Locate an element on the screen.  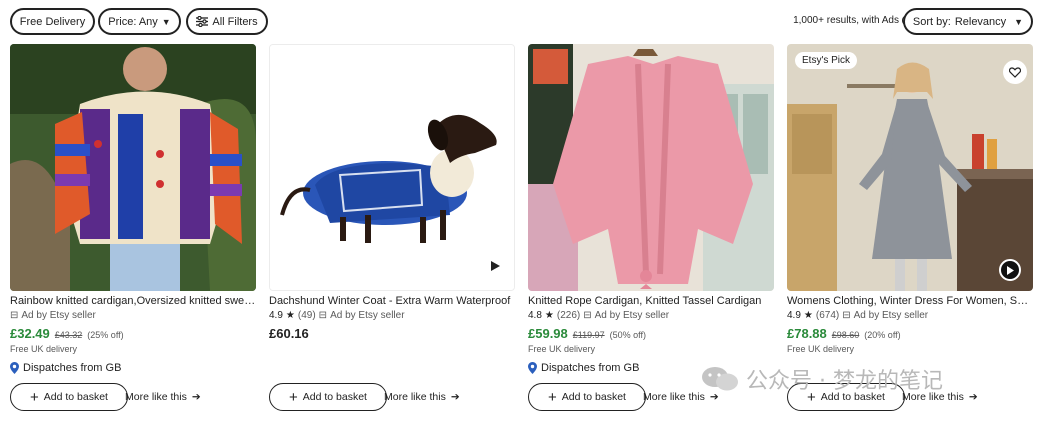
product-image: Etsy's Pick is located at coordinates (910, 167).